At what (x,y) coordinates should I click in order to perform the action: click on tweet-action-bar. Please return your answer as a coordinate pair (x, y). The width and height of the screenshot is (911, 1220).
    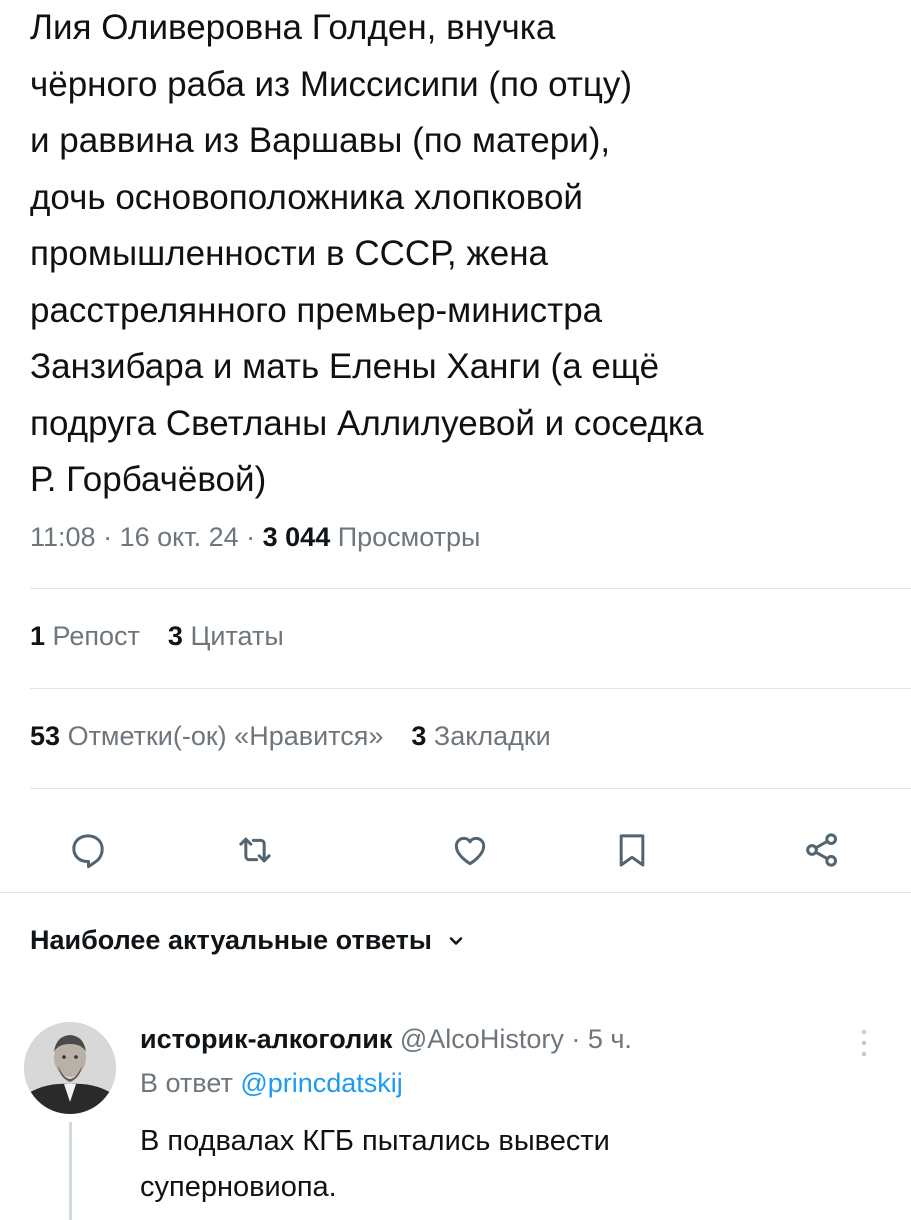
    Looking at the image, I should click on (455, 850).